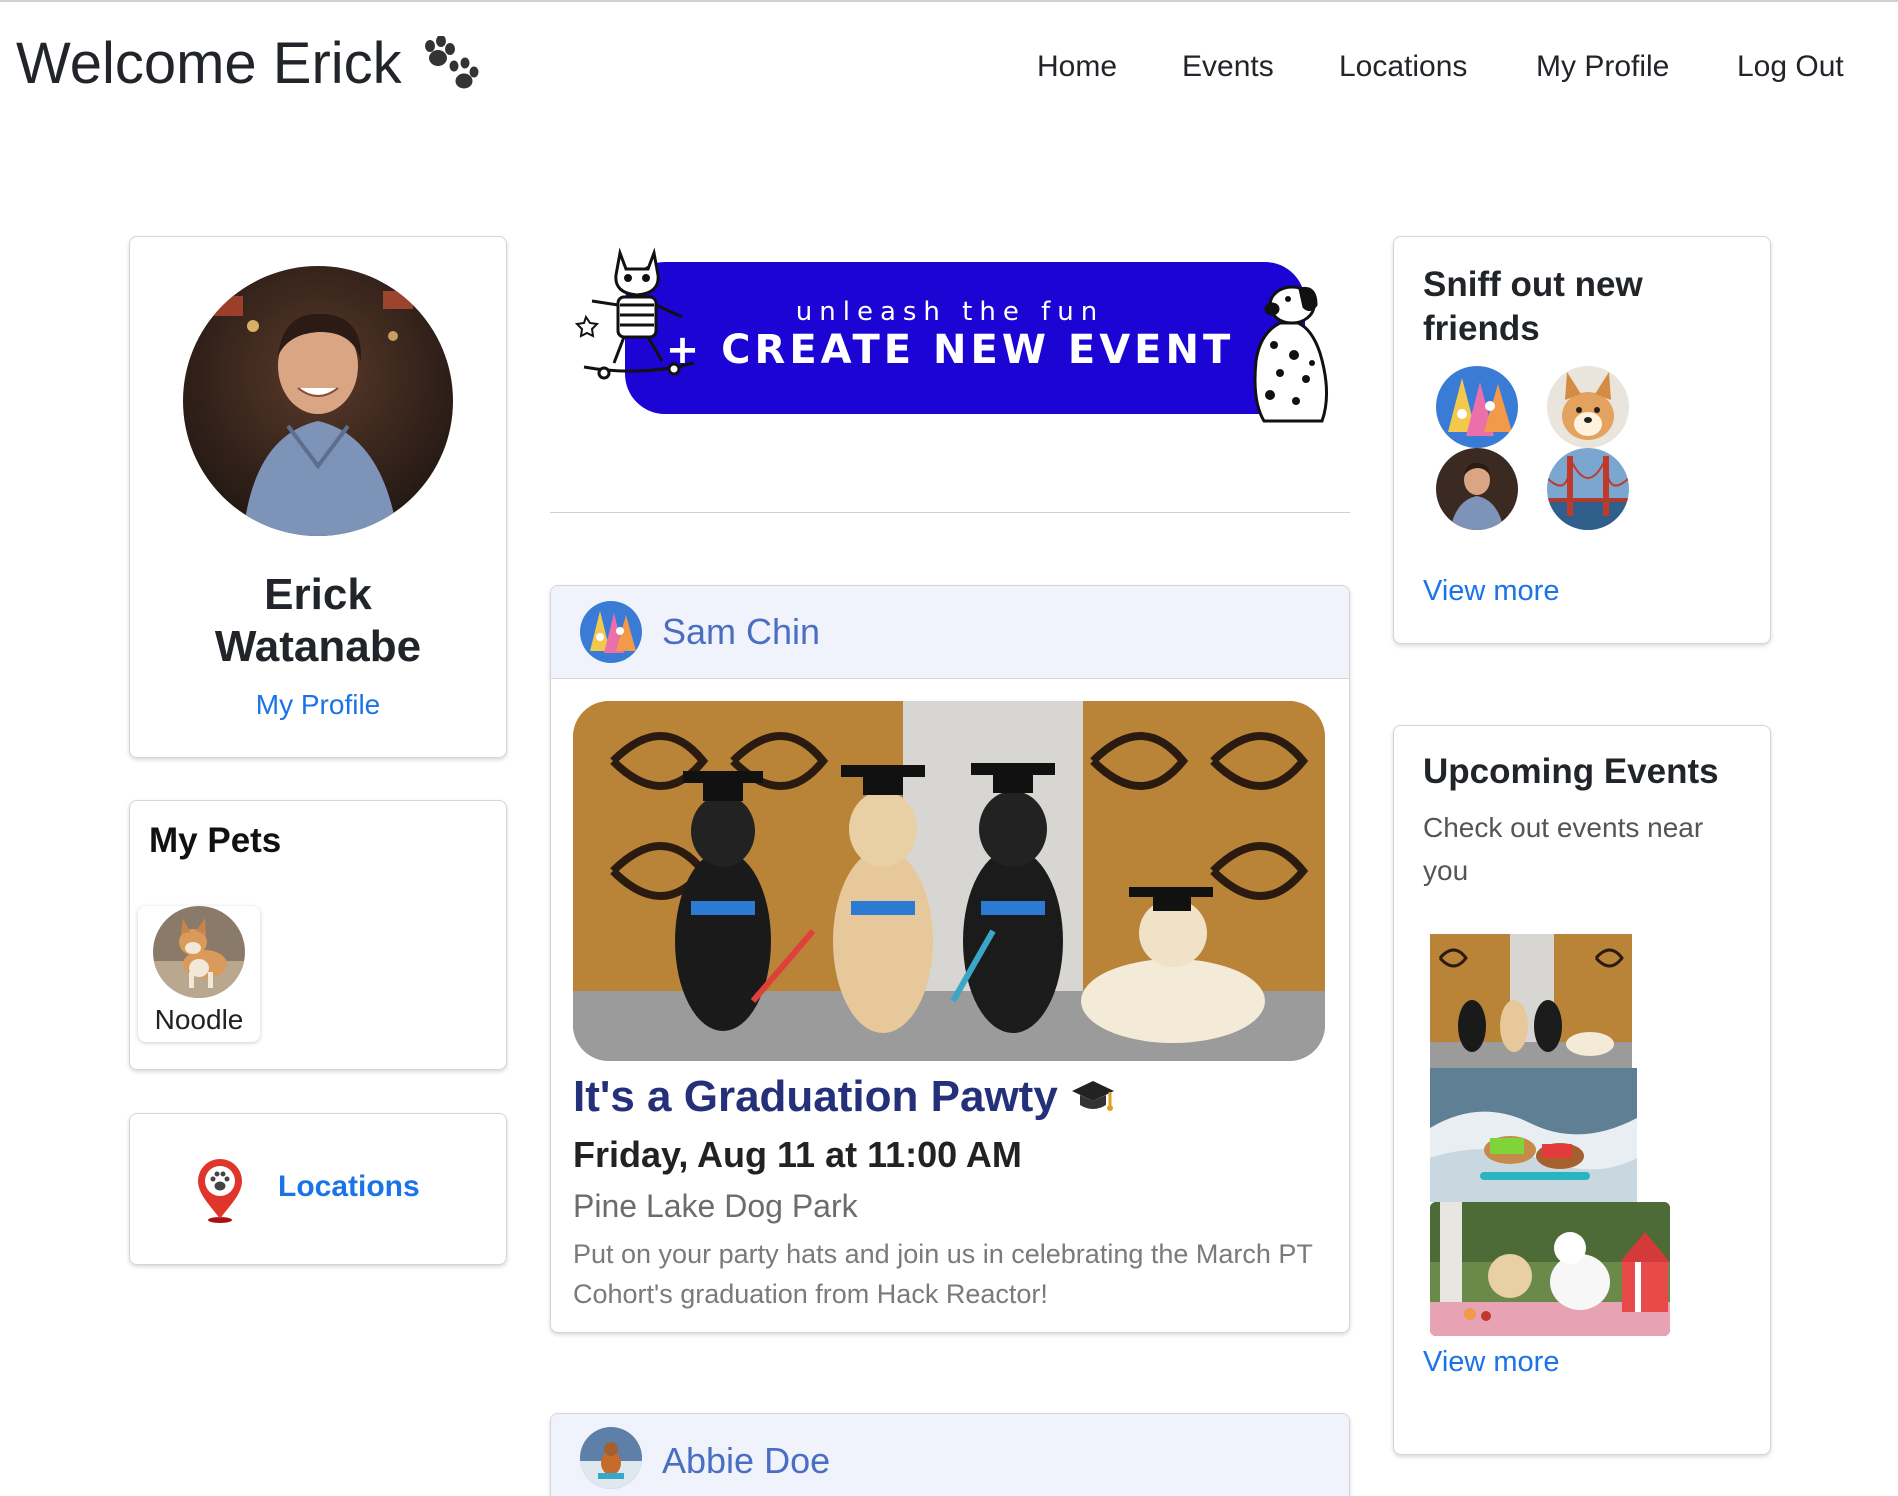  I want to click on pet-tile: Noodle, so click(199, 974).